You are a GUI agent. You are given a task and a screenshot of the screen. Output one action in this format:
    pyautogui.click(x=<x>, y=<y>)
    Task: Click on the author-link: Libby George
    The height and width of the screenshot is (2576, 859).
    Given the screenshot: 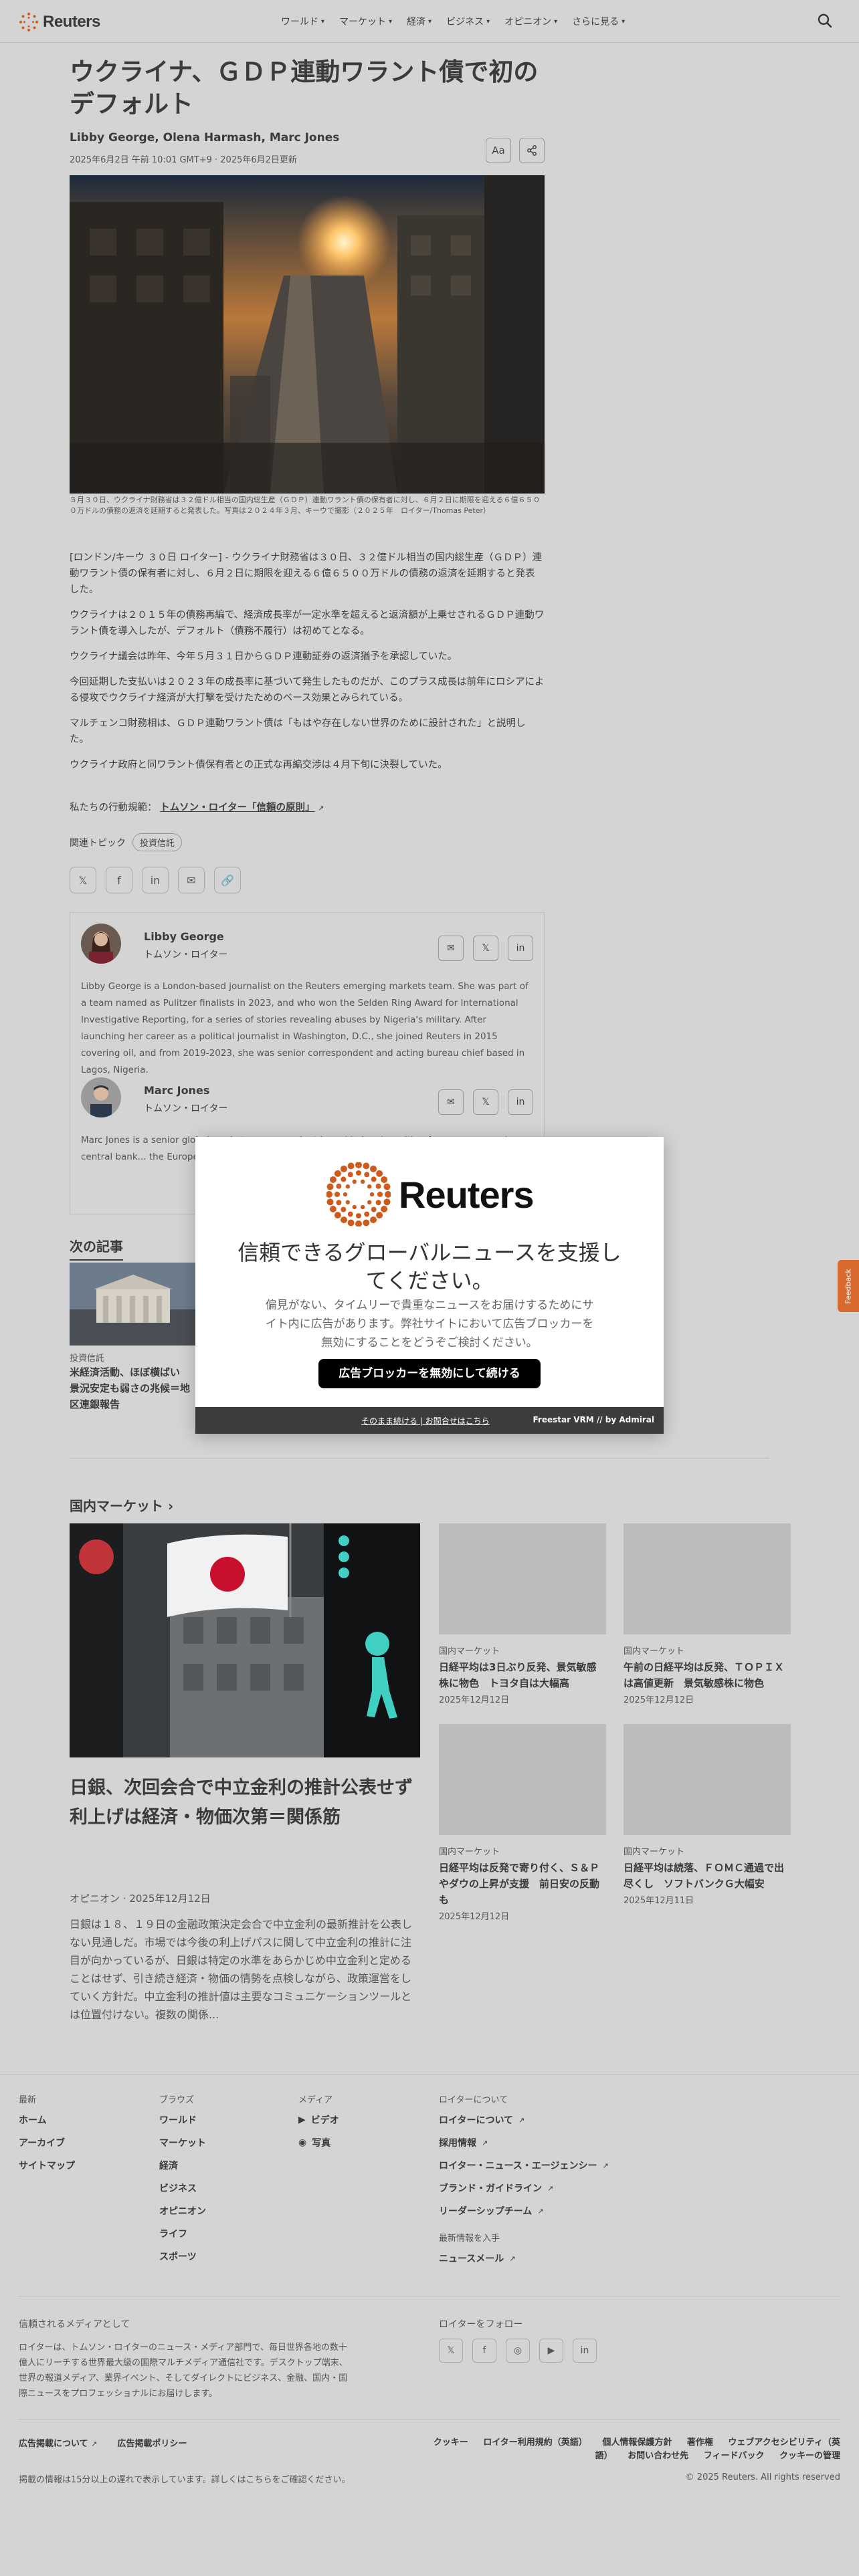 What is the action you would take?
    pyautogui.click(x=113, y=137)
    